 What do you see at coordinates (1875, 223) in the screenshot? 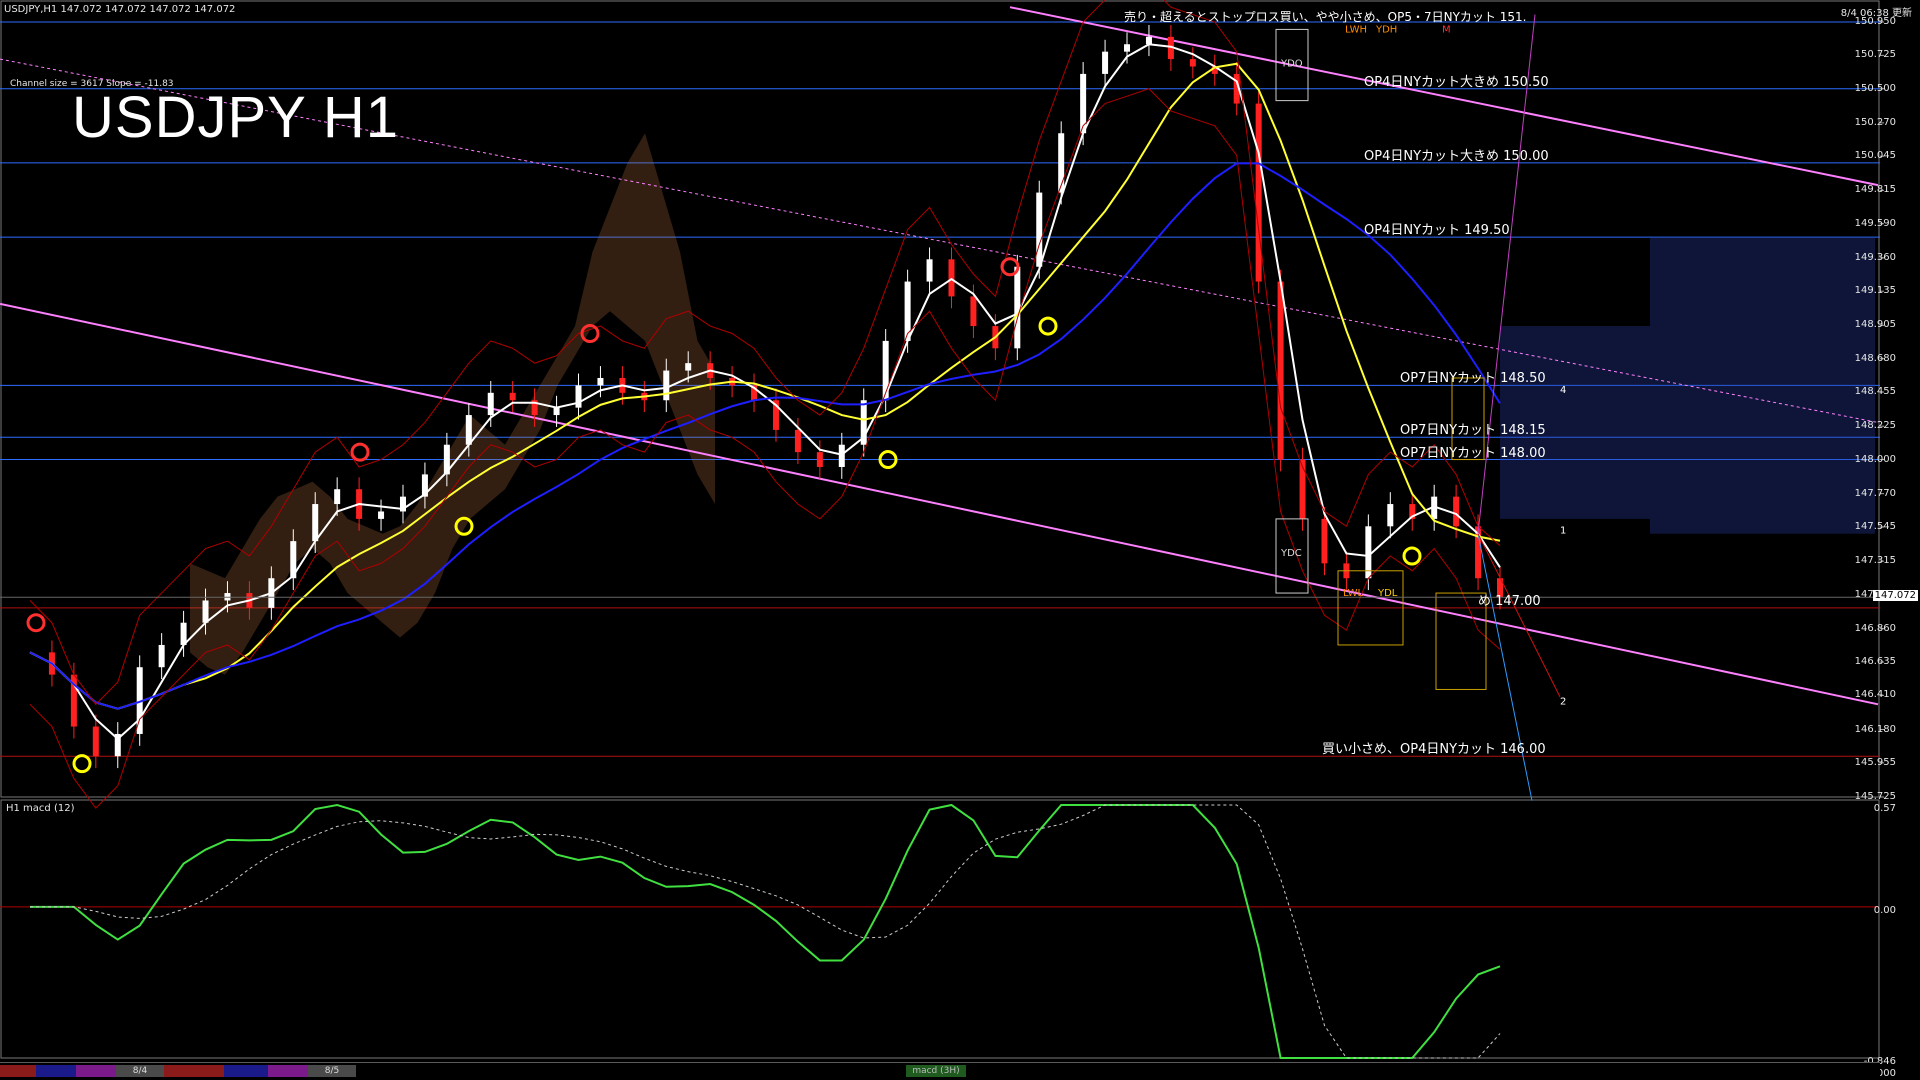
I see `price-tick-label: 149.590` at bounding box center [1875, 223].